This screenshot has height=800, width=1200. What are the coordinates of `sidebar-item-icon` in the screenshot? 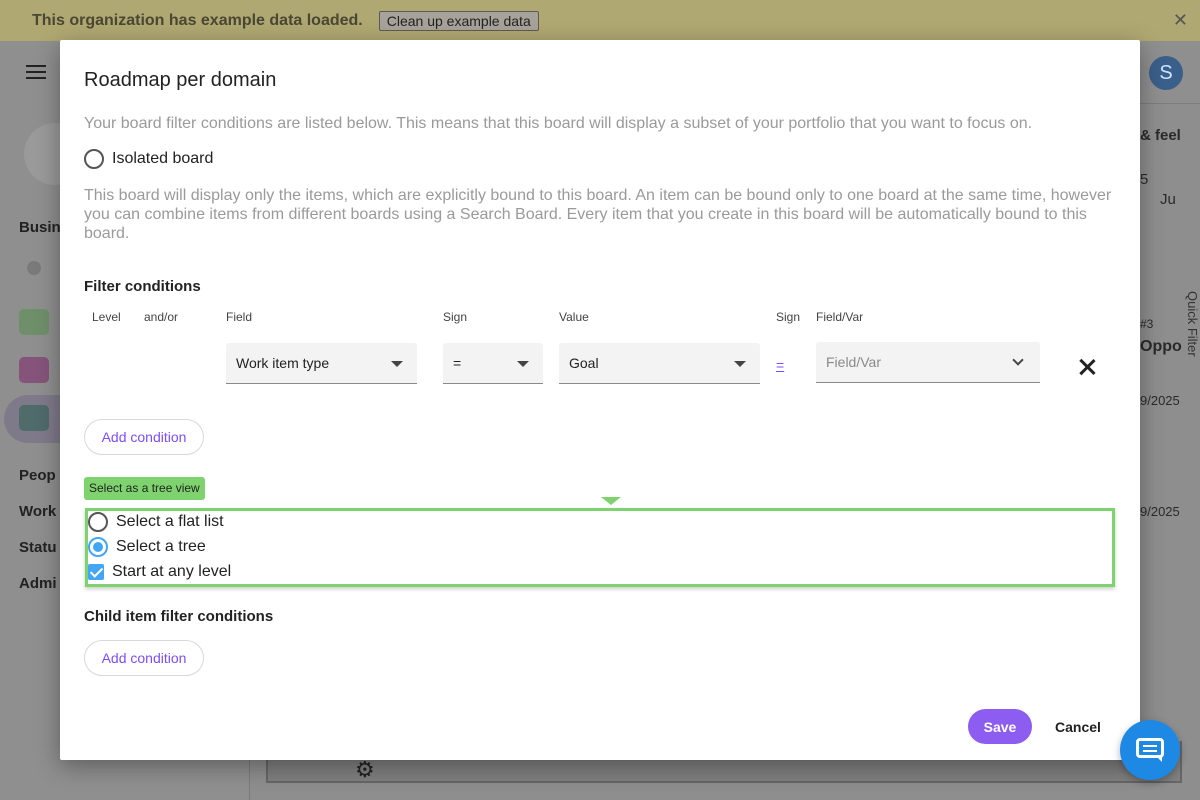 It's located at (34, 268).